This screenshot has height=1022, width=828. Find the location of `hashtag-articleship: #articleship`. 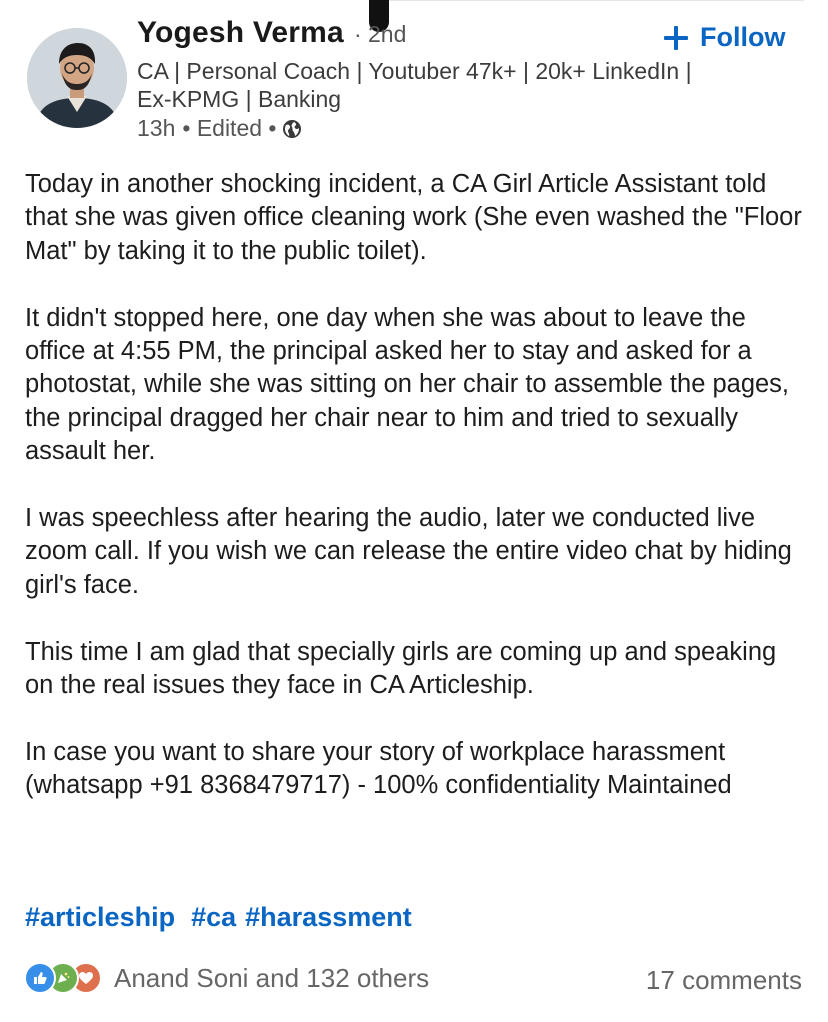

hashtag-articleship: #articleship is located at coordinates (100, 917).